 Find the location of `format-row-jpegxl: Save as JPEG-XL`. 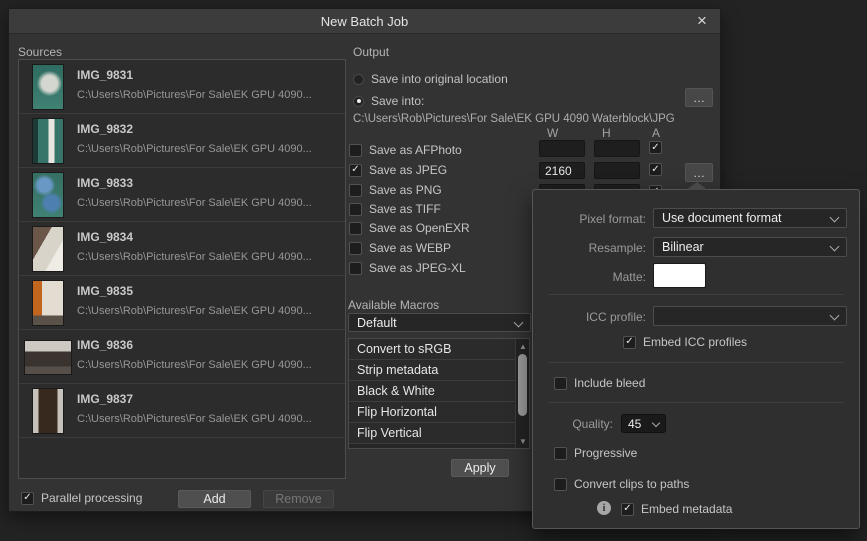

format-row-jpegxl: Save as JPEG-XL is located at coordinates (407, 268).